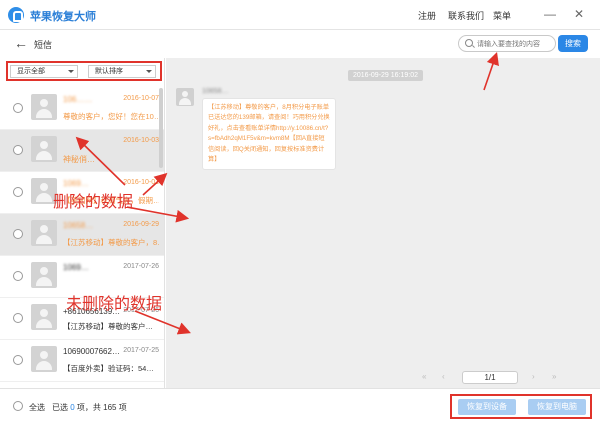 This screenshot has height=421, width=600. I want to click on arrow-to-not-deleted, so click(162, 322).